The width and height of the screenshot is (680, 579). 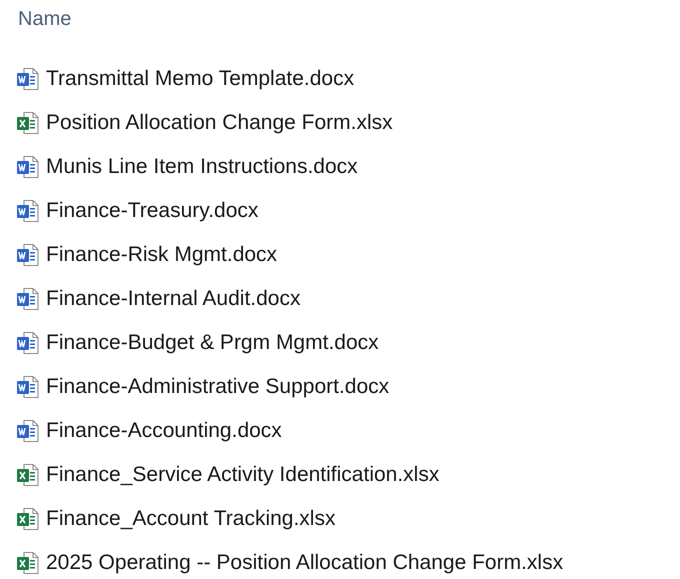 I want to click on file-name: Finance_Account Tracking.xlsx, so click(x=191, y=519).